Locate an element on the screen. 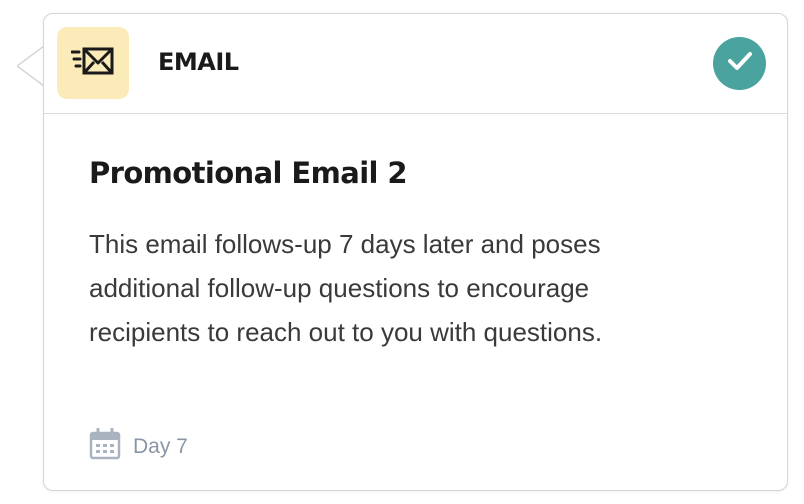 The width and height of the screenshot is (804, 504). email-type-icon-tile is located at coordinates (93, 63).